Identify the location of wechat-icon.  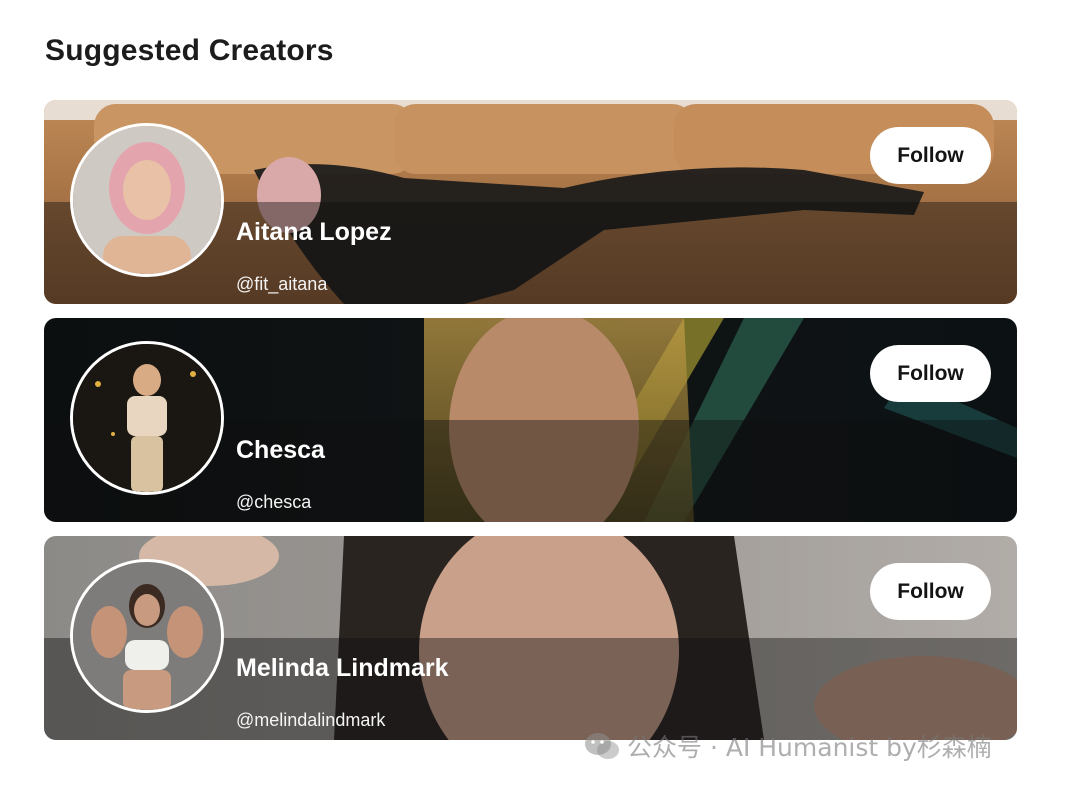
(602, 746).